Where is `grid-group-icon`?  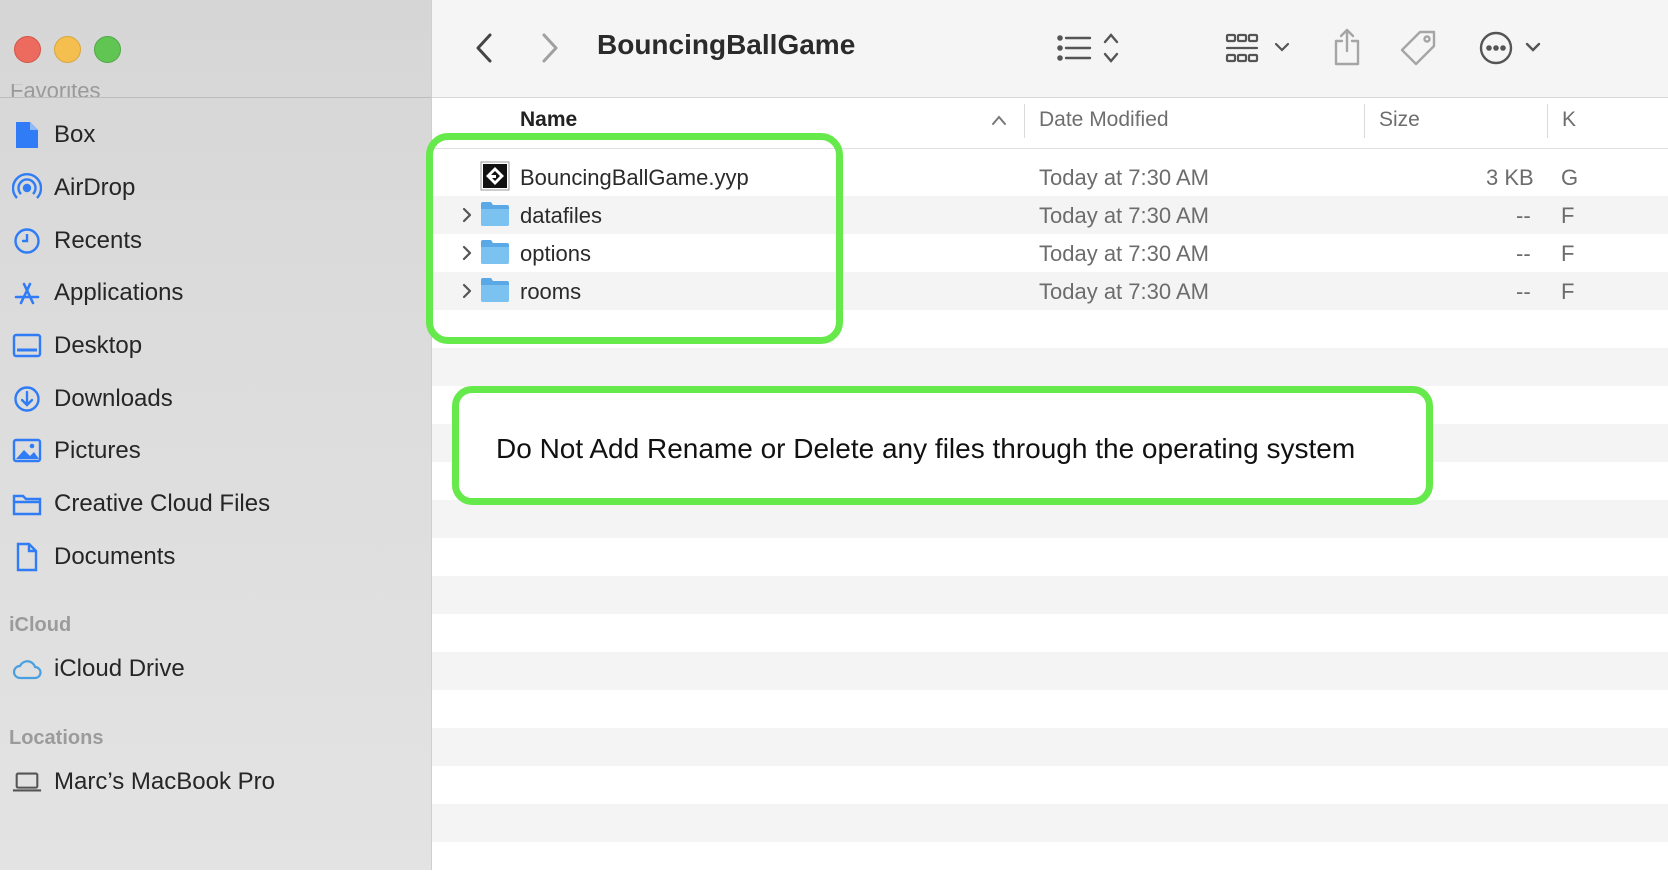
grid-group-icon is located at coordinates (1257, 48).